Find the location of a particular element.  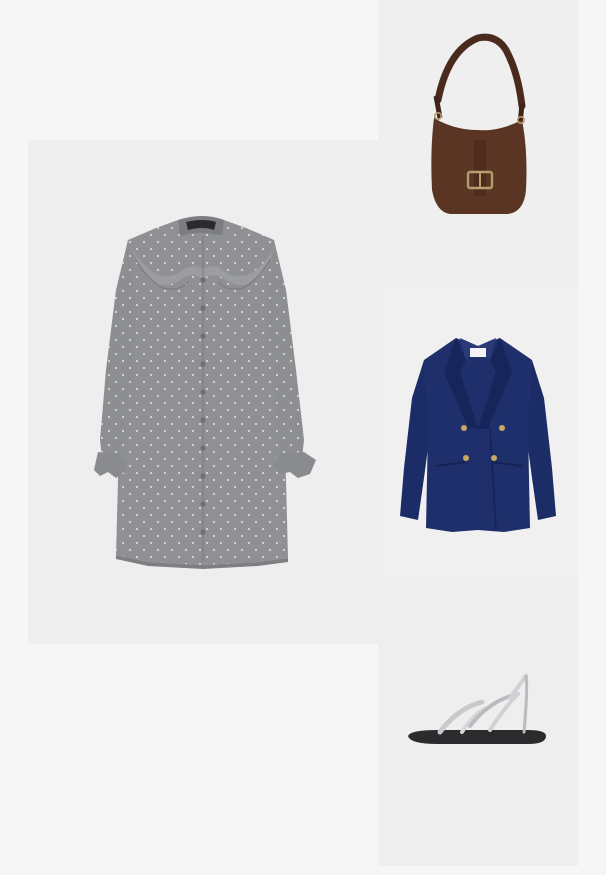

bag-image is located at coordinates (479, 123).